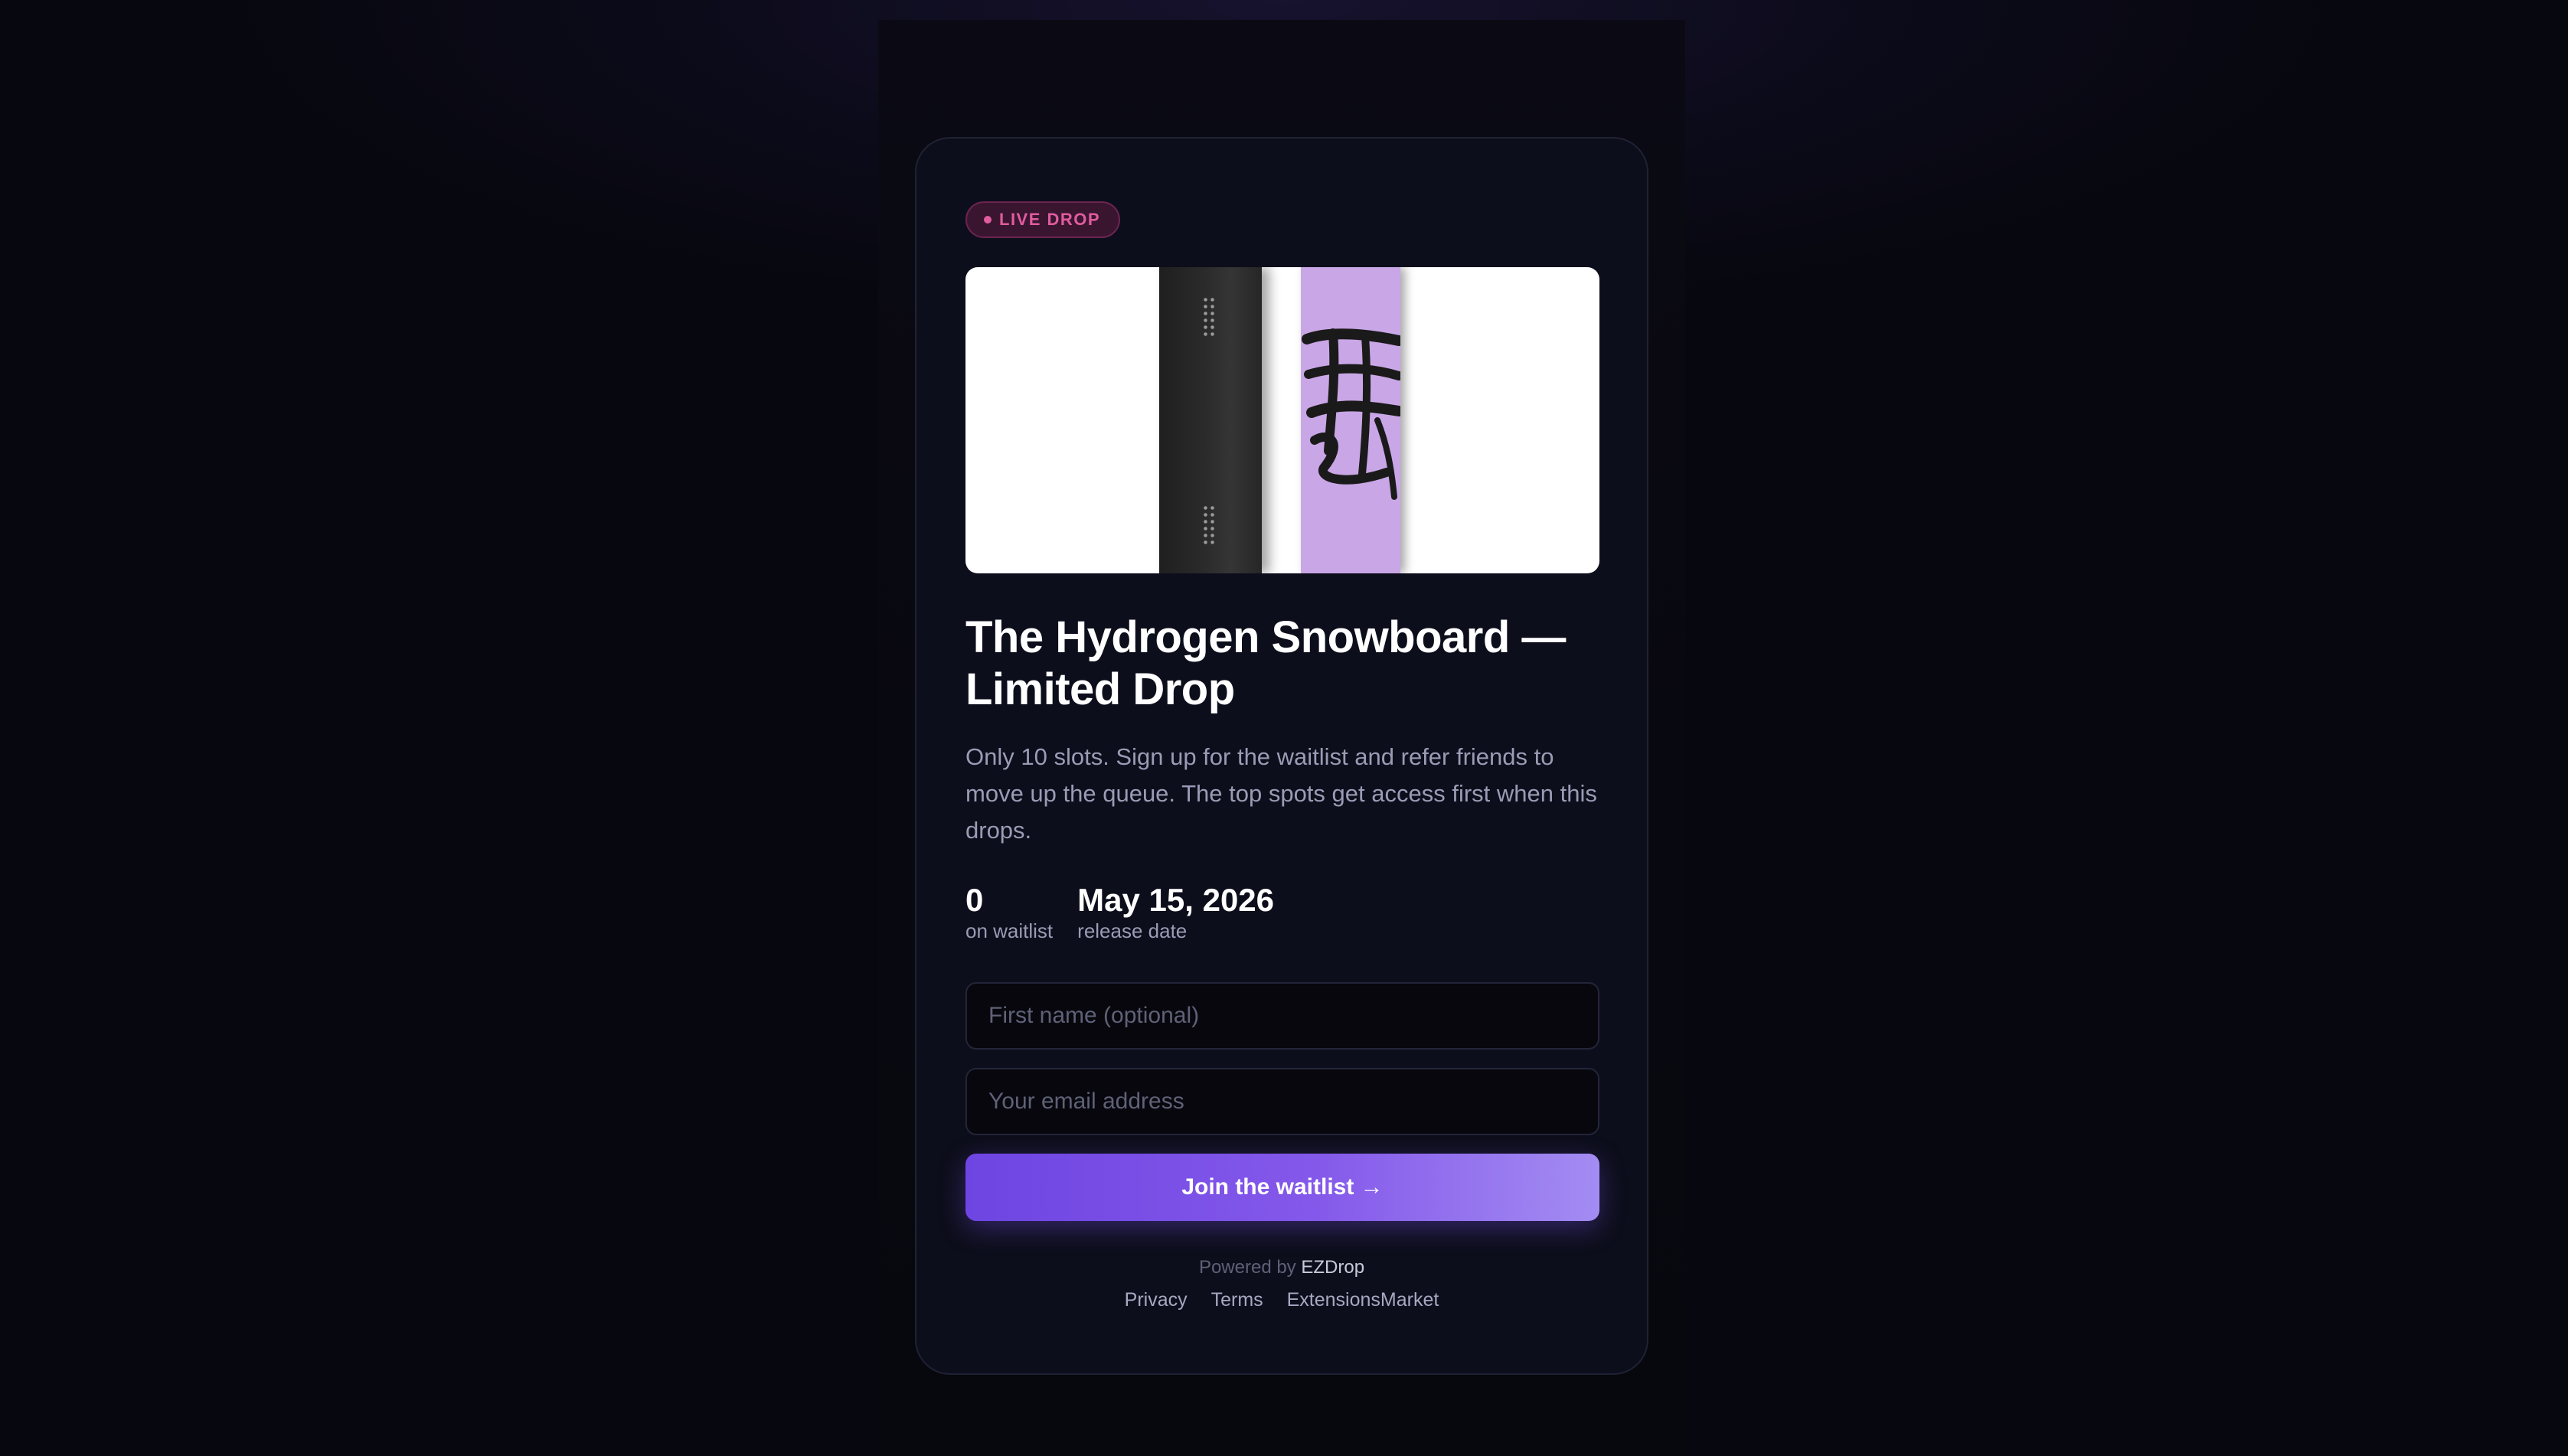  I want to click on live-dot-icon, so click(988, 220).